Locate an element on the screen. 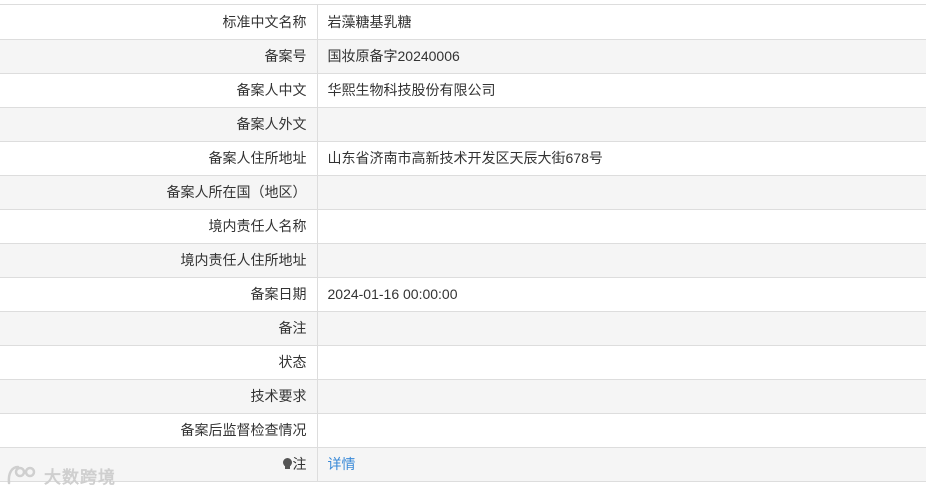  table-row: 技术要求 is located at coordinates (463, 396).